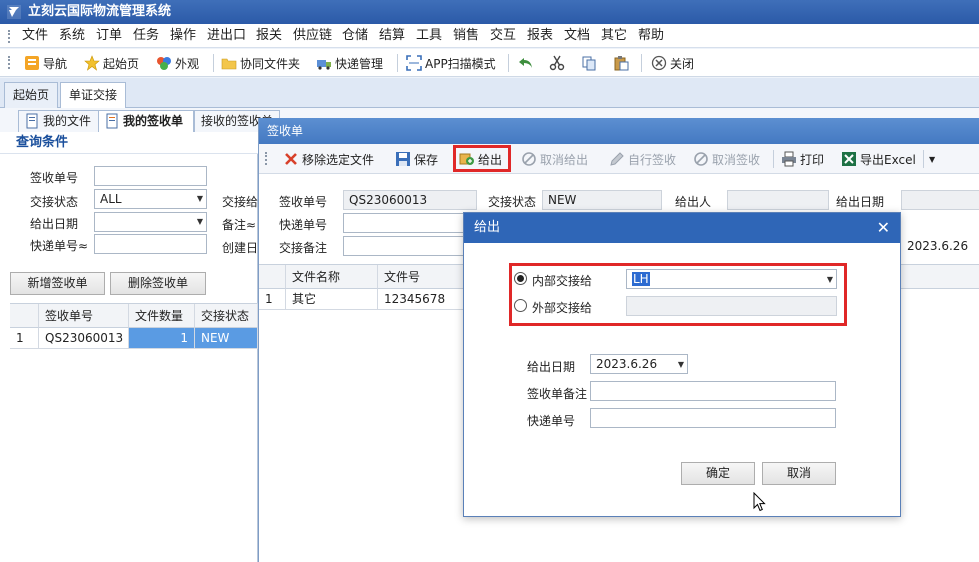 This screenshot has height=562, width=979. I want to click on printer-icon, so click(789, 159).